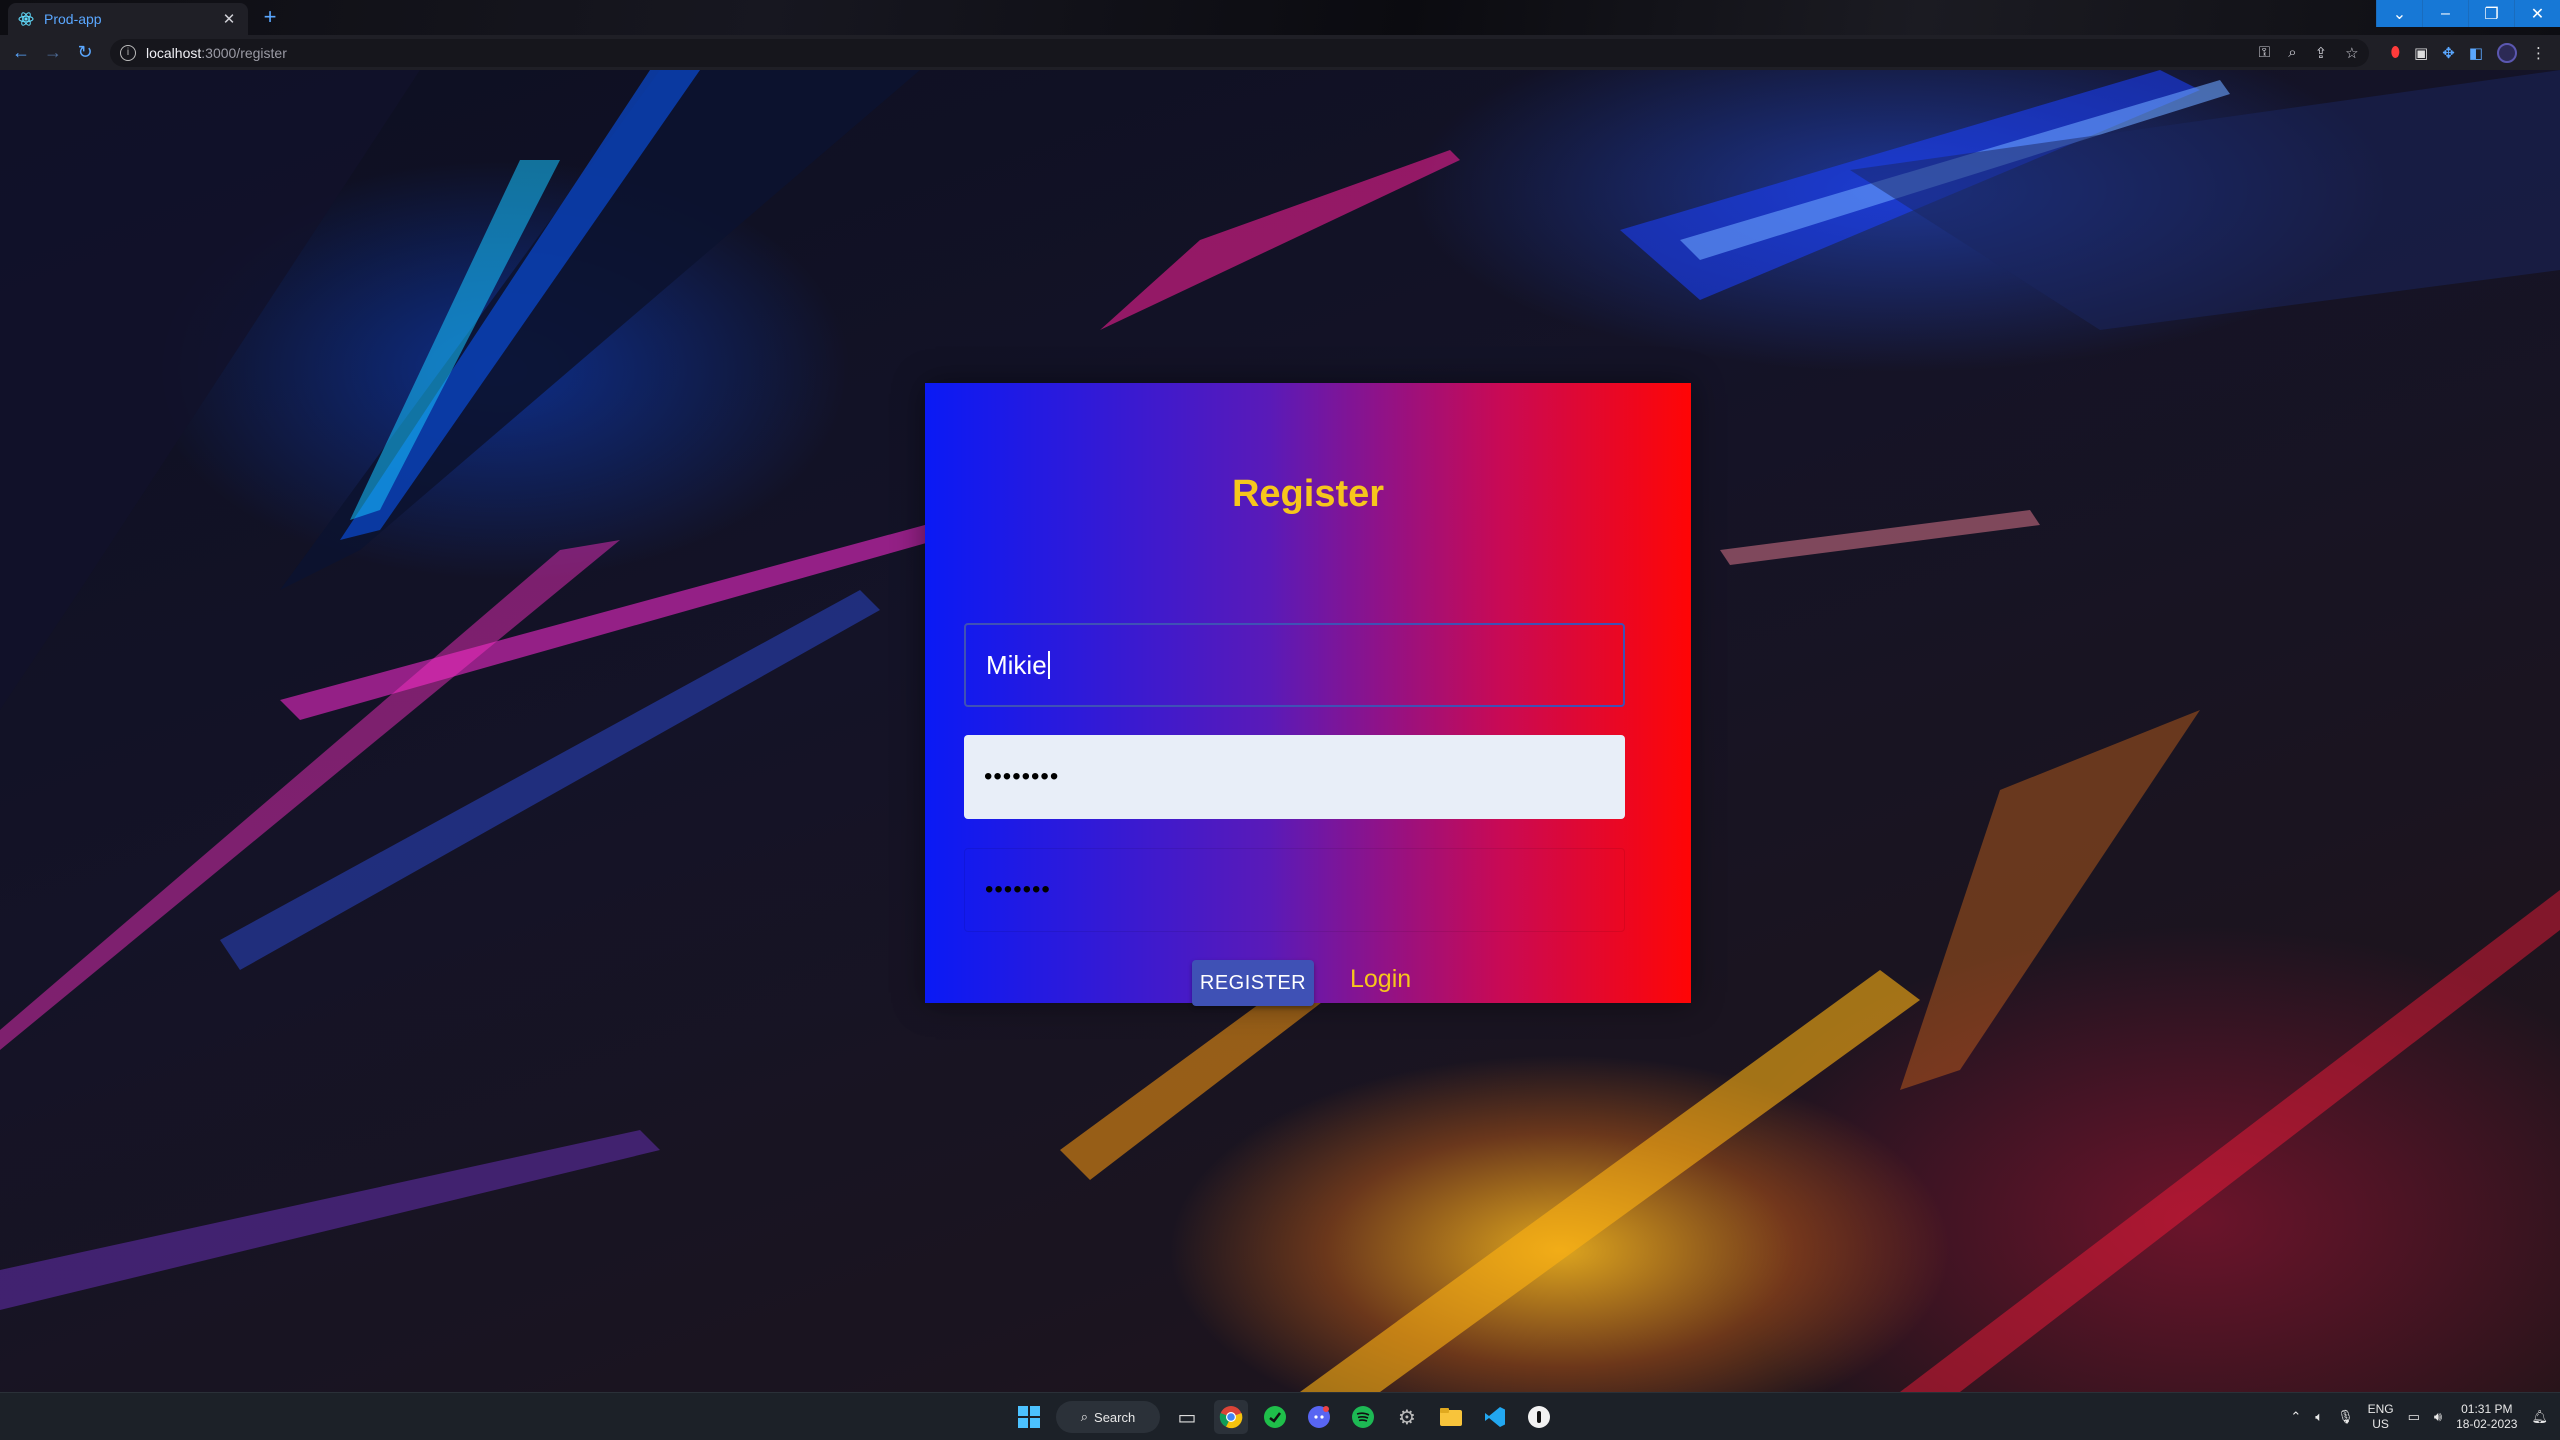  Describe the element at coordinates (2345, 1417) in the screenshot. I see `microphone-icon: 🎙︎` at that location.